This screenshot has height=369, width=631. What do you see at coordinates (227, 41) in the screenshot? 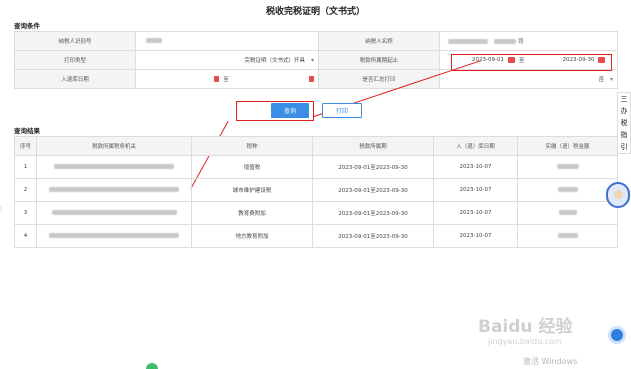
I see `taxpayer-id-field` at bounding box center [227, 41].